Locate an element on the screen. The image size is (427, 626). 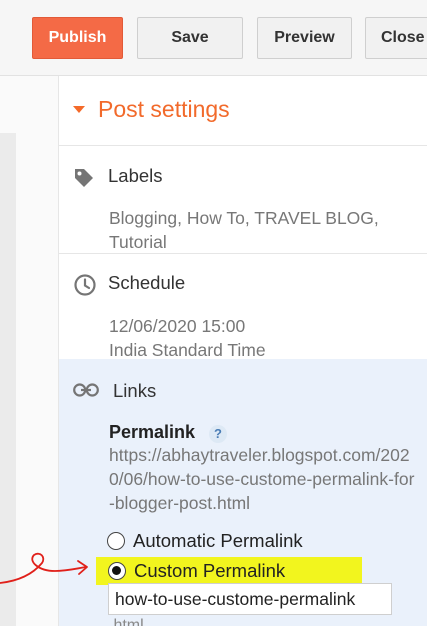
link-icon is located at coordinates (86, 390).